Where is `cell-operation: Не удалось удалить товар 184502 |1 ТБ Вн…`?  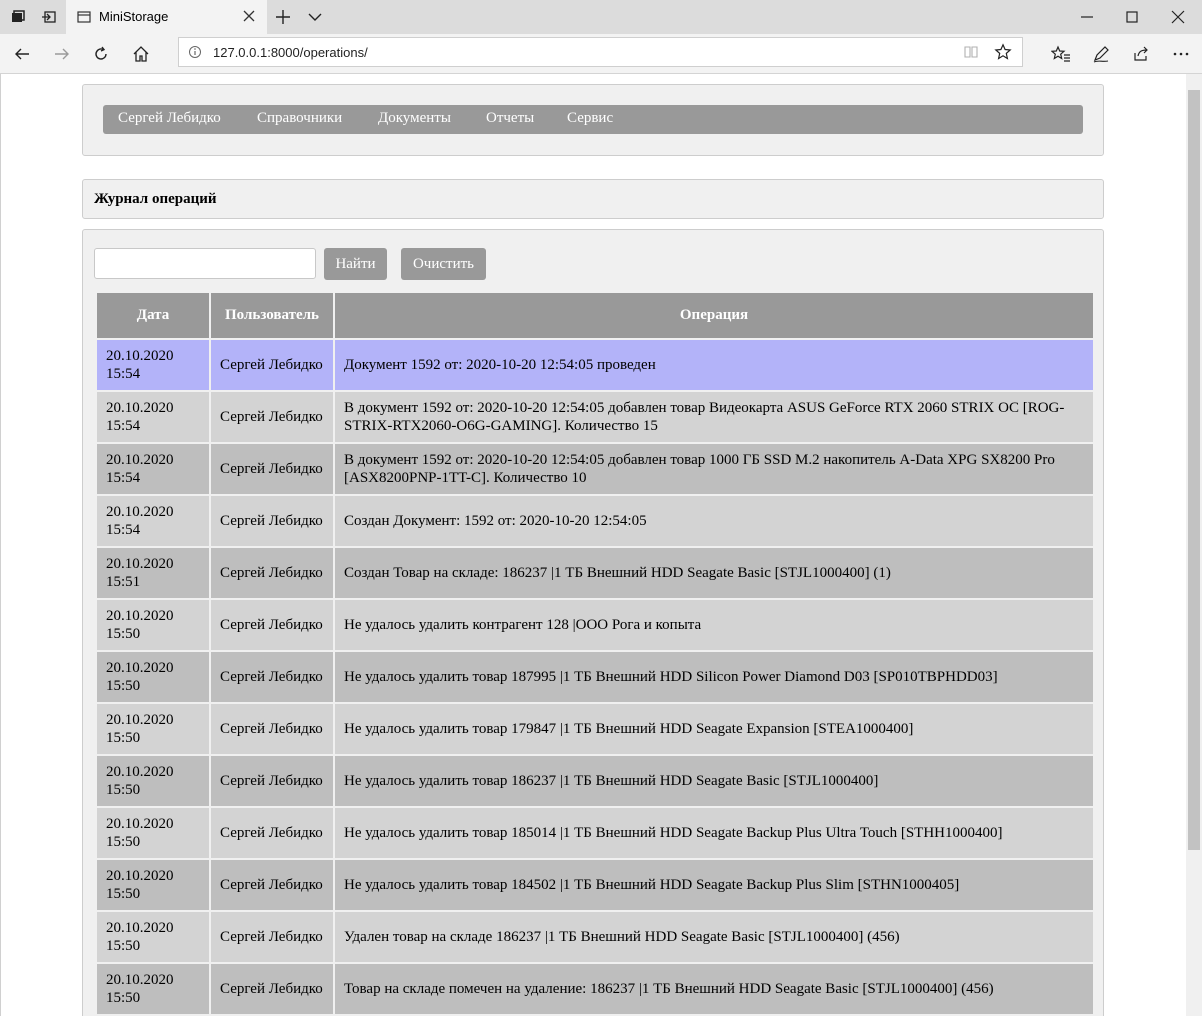
cell-operation: Не удалось удалить товар 184502 |1 ТБ Вн… is located at coordinates (714, 885).